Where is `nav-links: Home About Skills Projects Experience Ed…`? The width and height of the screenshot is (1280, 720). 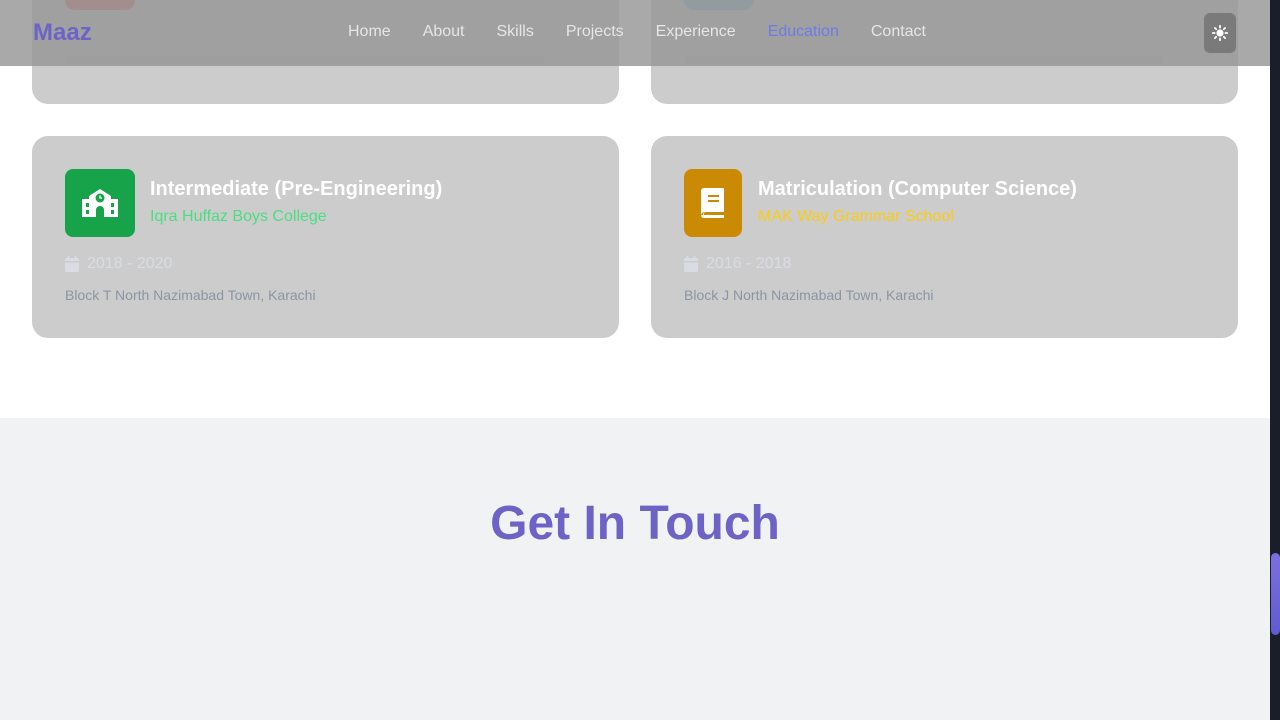
nav-links: Home About Skills Projects Experience Ed… is located at coordinates (653, 32).